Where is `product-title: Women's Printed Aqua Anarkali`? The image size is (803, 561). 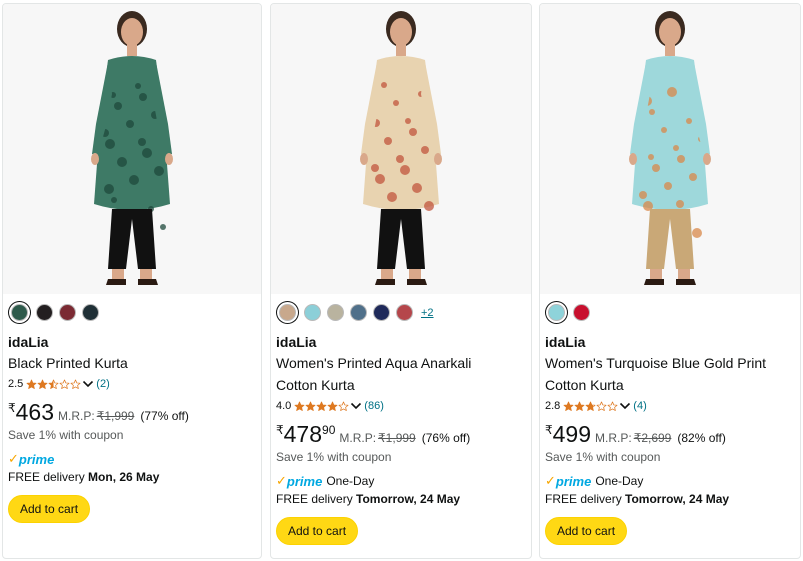
product-title: Women's Printed Aqua Anarkali is located at coordinates (400, 363).